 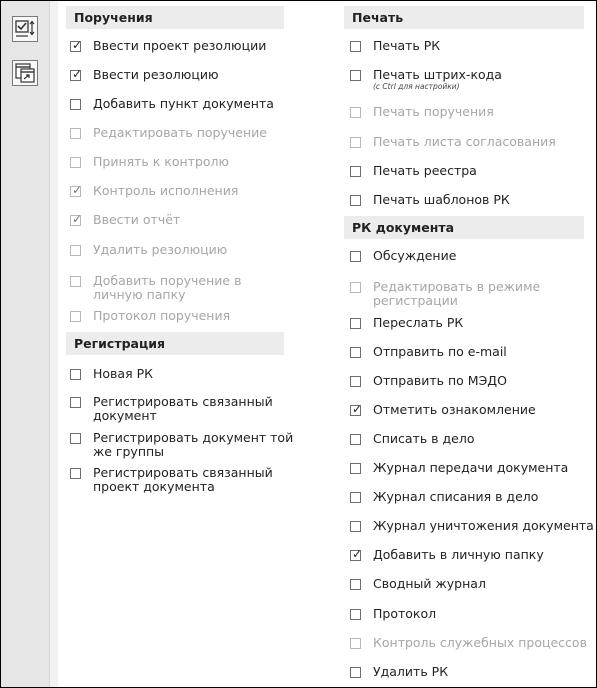 What do you see at coordinates (411, 671) in the screenshot?
I see `checkbox-label: Удалить РК` at bounding box center [411, 671].